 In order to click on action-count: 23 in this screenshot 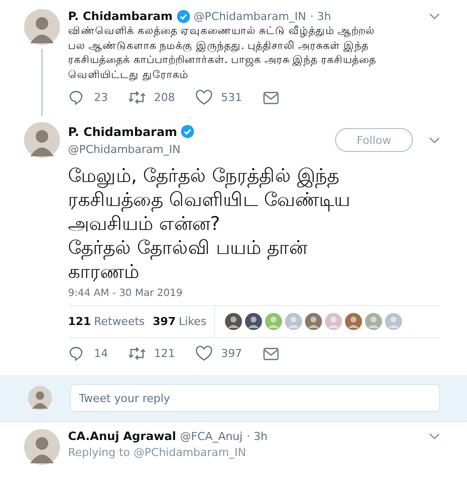, I will do `click(101, 97)`.